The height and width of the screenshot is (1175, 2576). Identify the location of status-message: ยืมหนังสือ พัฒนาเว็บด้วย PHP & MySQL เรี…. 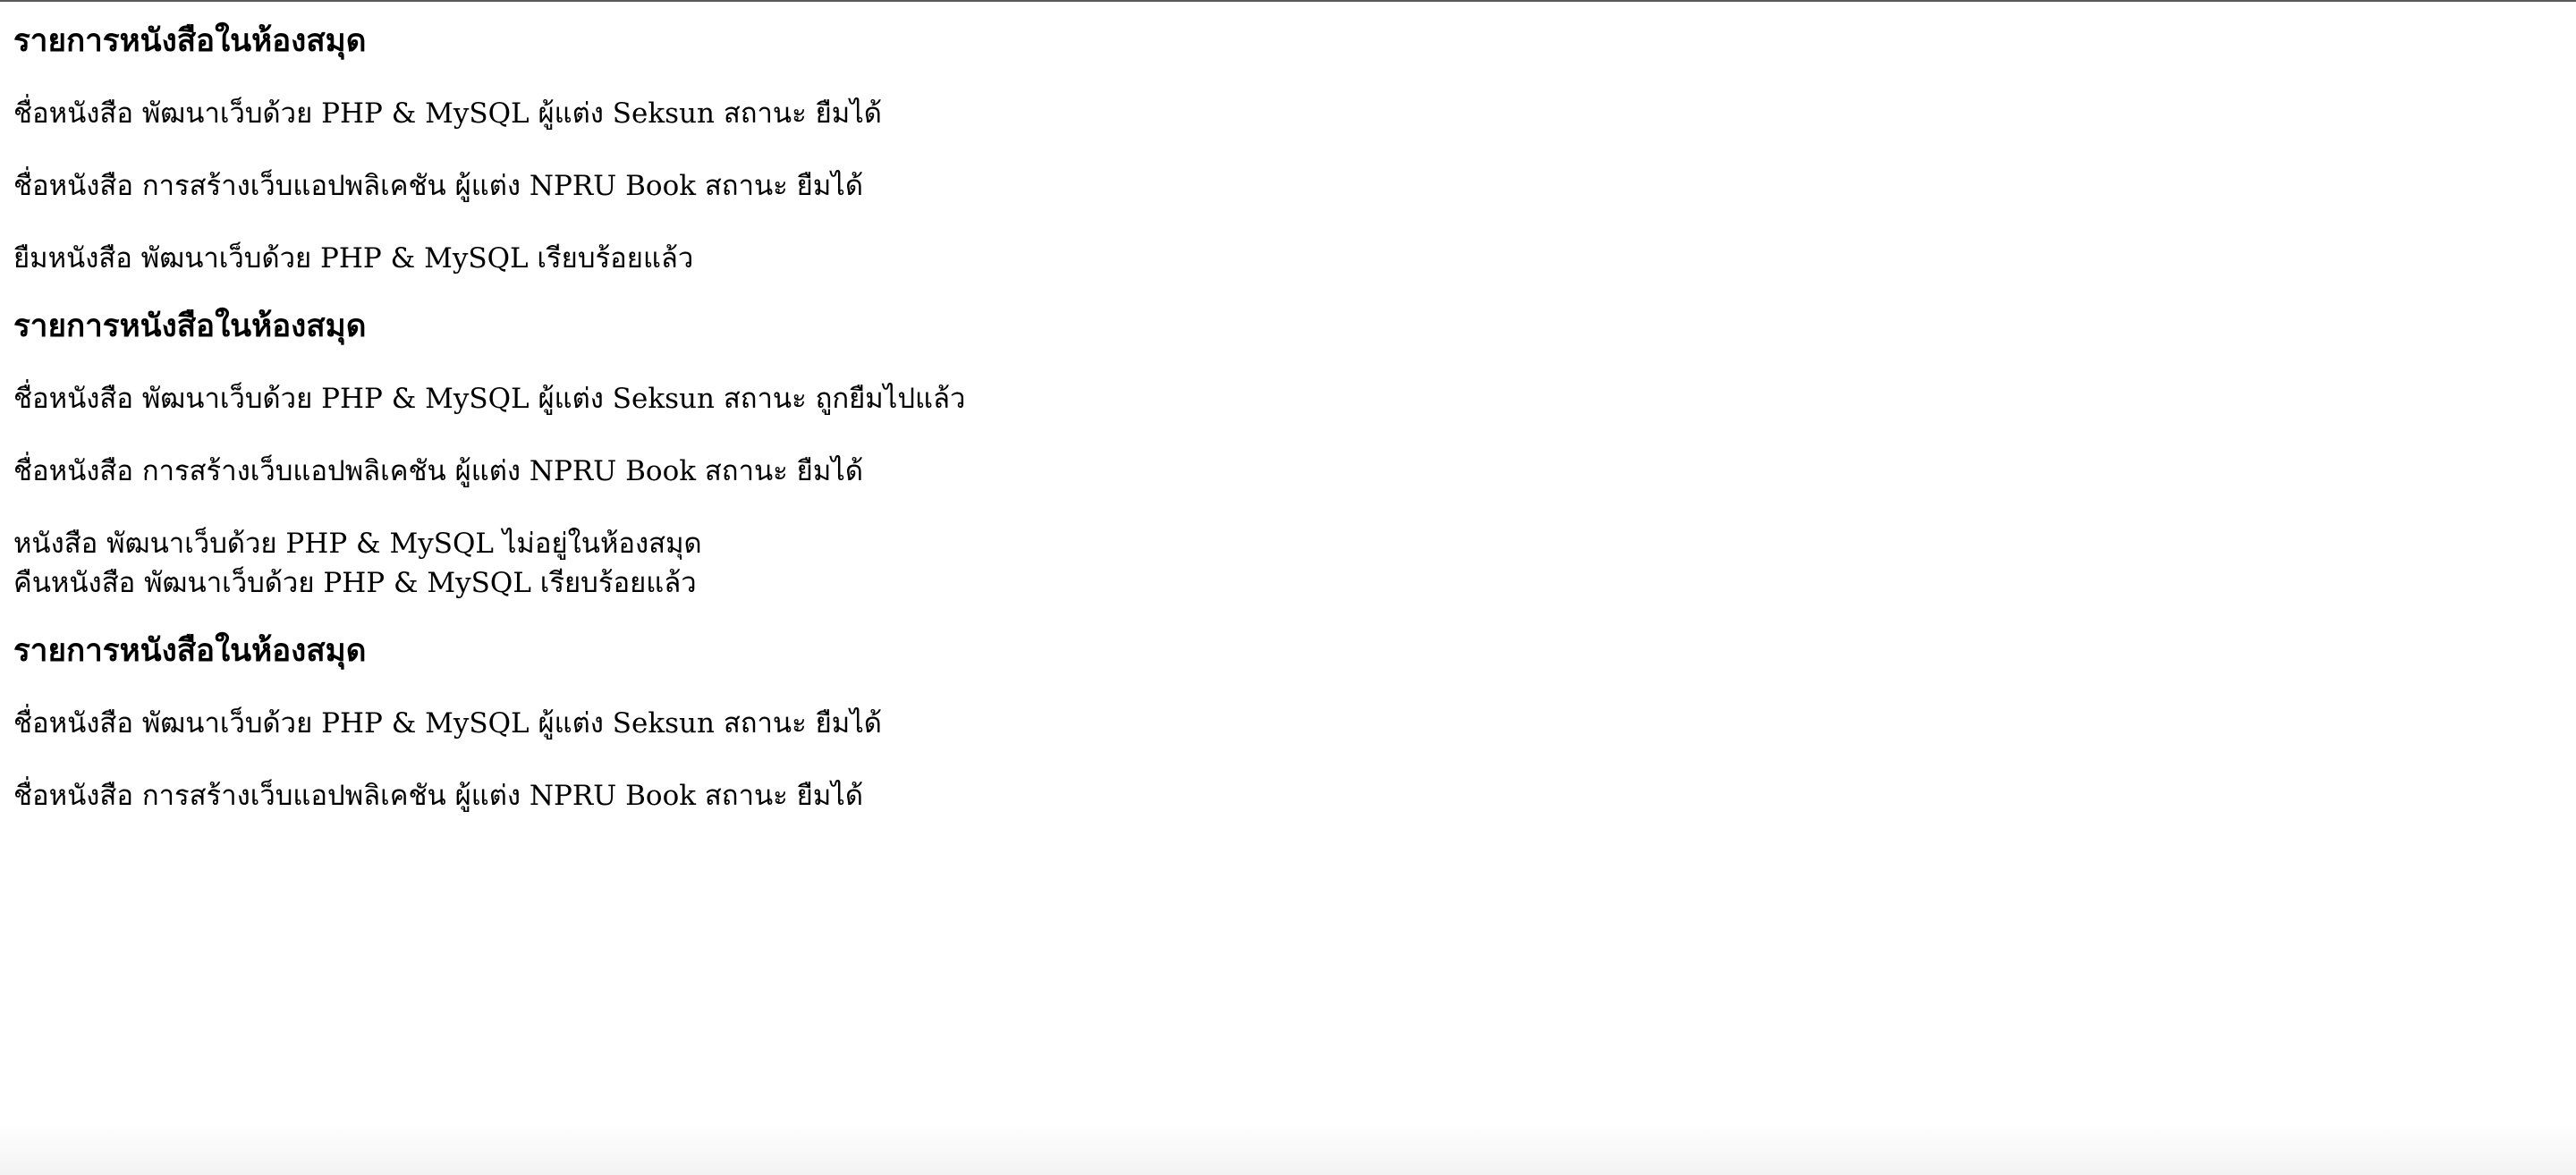
(353, 258).